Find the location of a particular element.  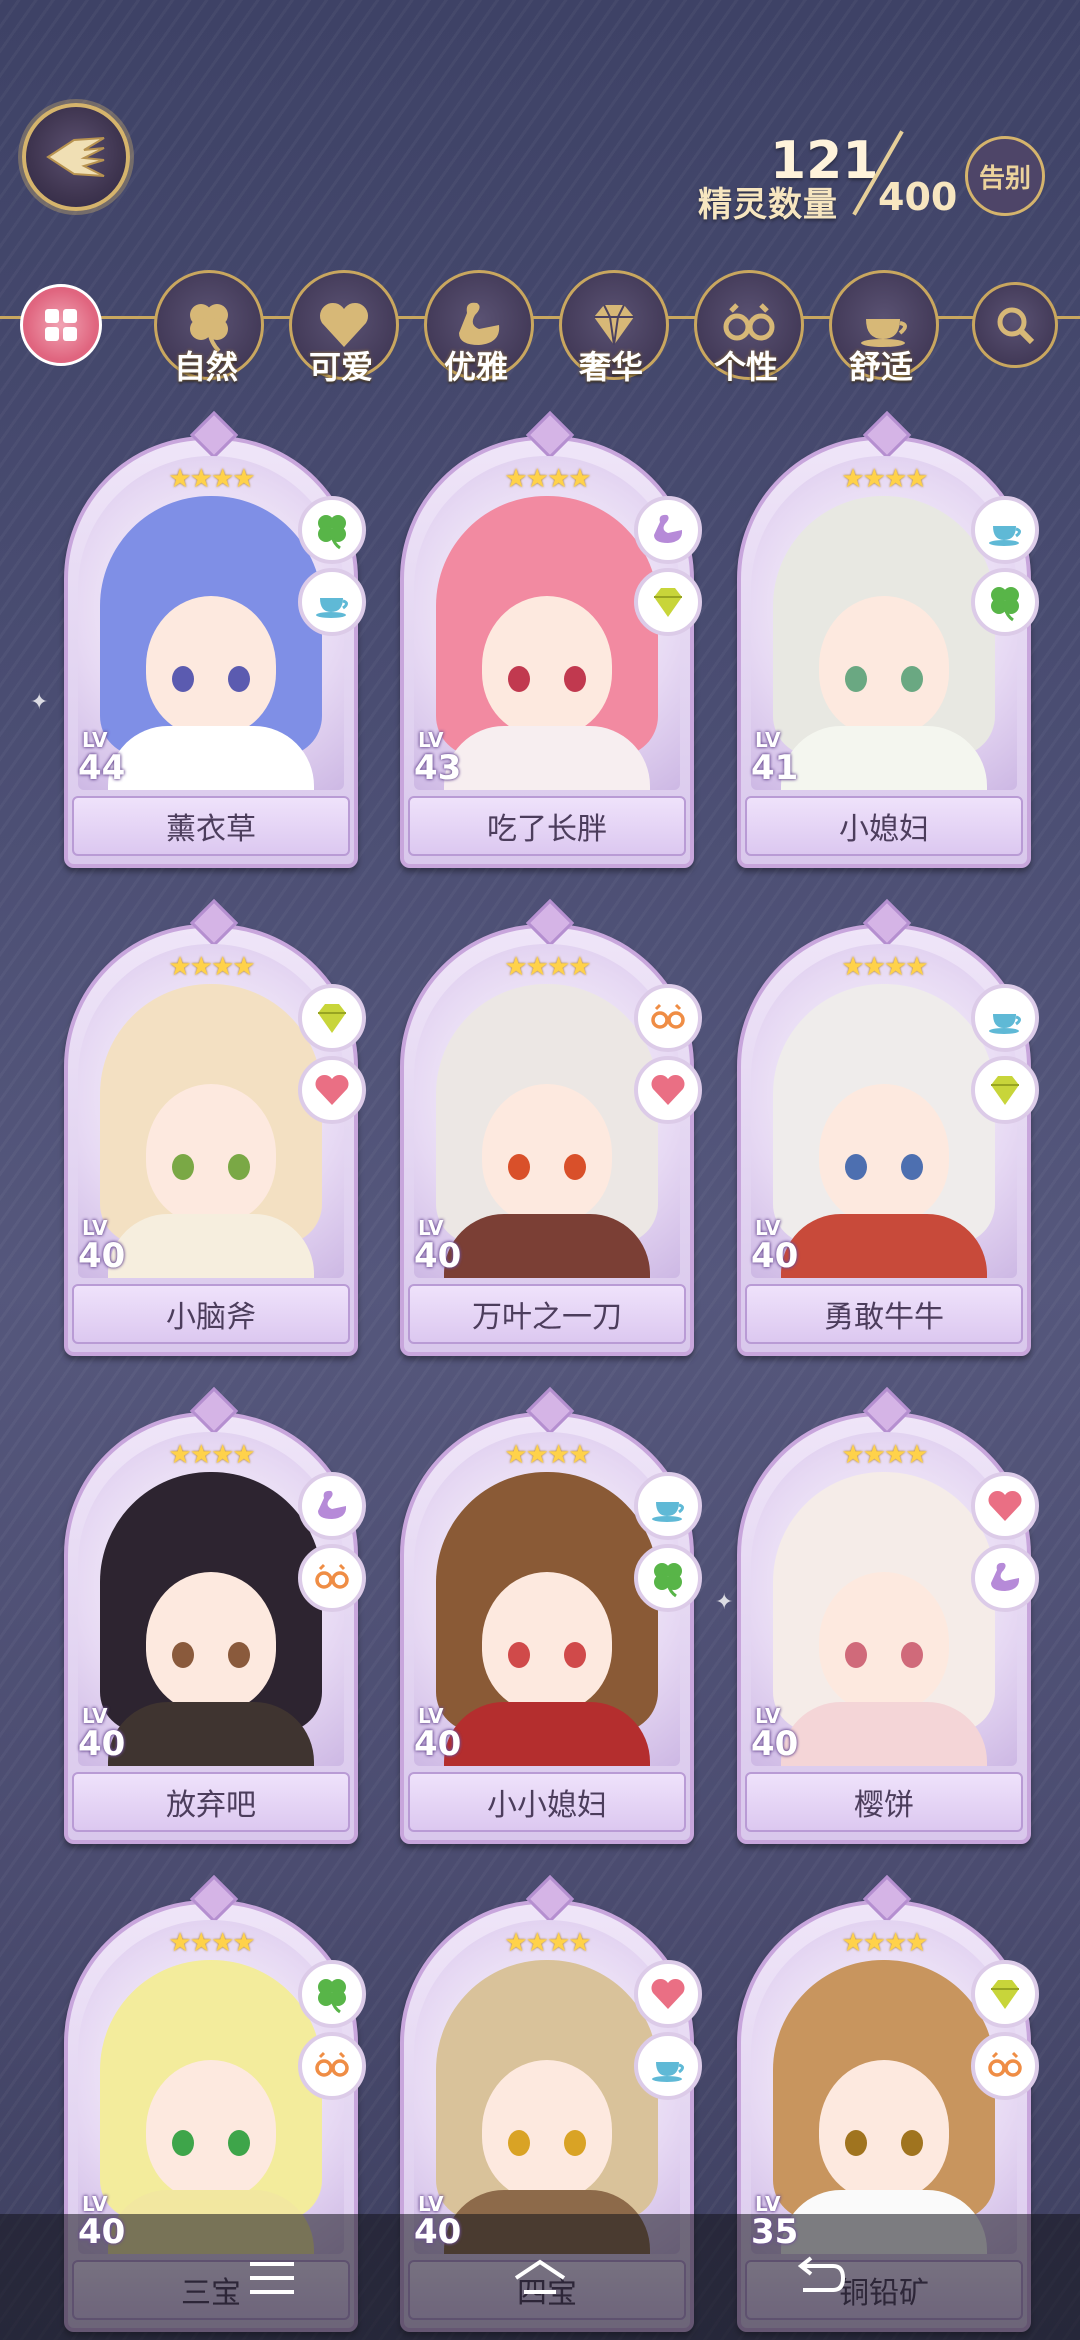

menu-icon is located at coordinates (272, 2278).